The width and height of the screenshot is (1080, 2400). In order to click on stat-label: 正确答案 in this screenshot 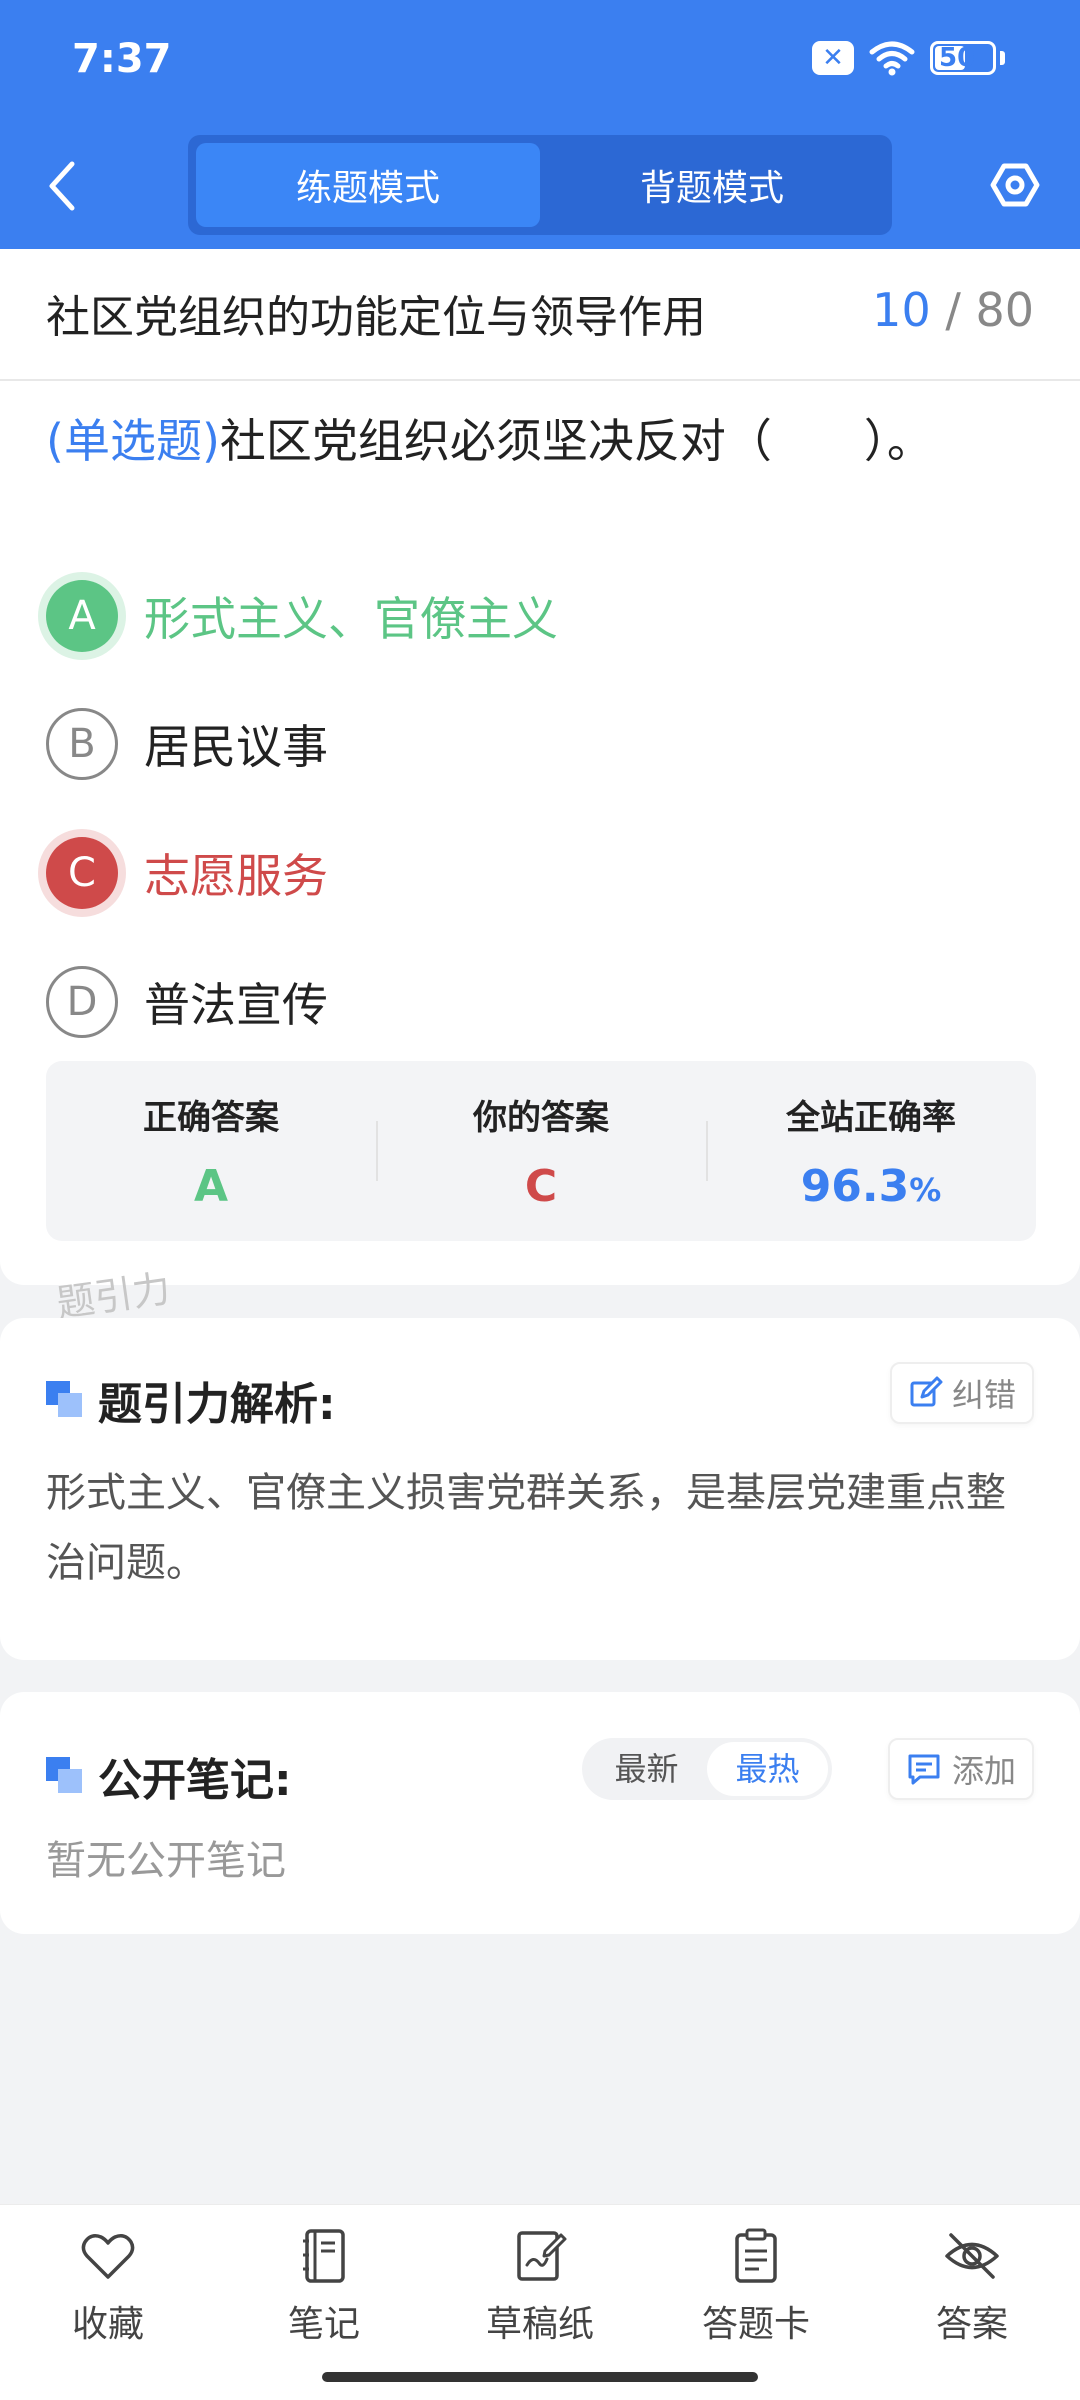, I will do `click(211, 1118)`.